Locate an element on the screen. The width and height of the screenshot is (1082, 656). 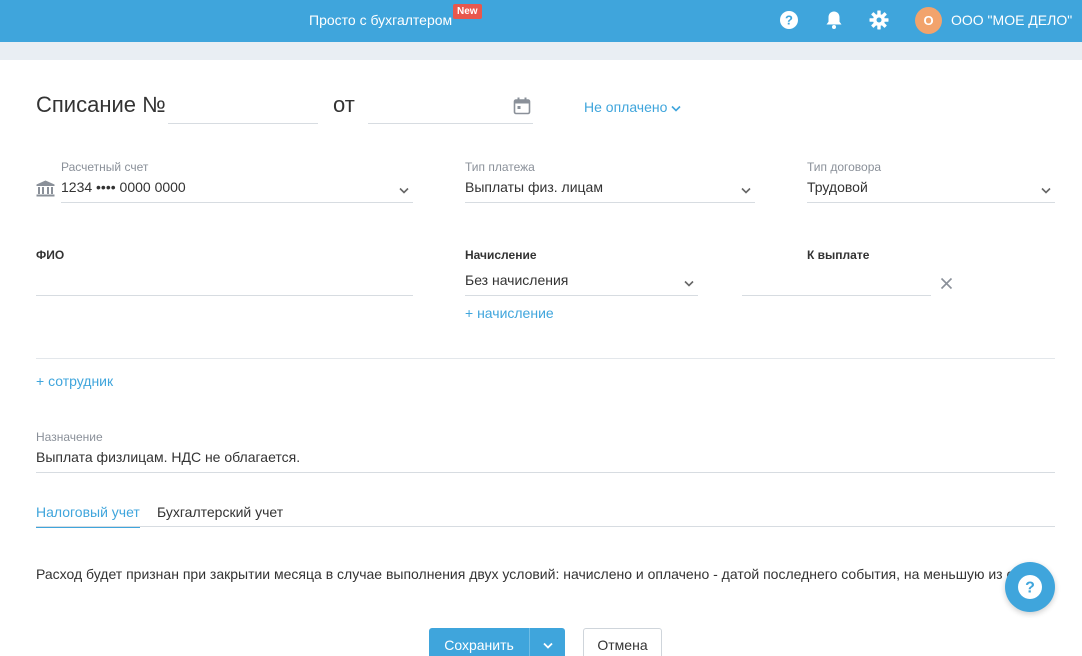
calendar-icon is located at coordinates (522, 107).